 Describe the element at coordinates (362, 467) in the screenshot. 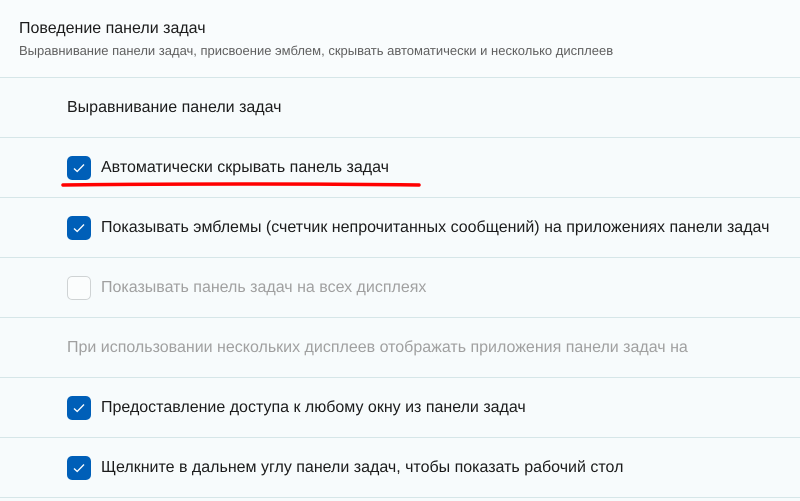

I see `checkbox-label: Щелкните в дальнем углу панели задач, чтобы показать рабочий стол` at that location.